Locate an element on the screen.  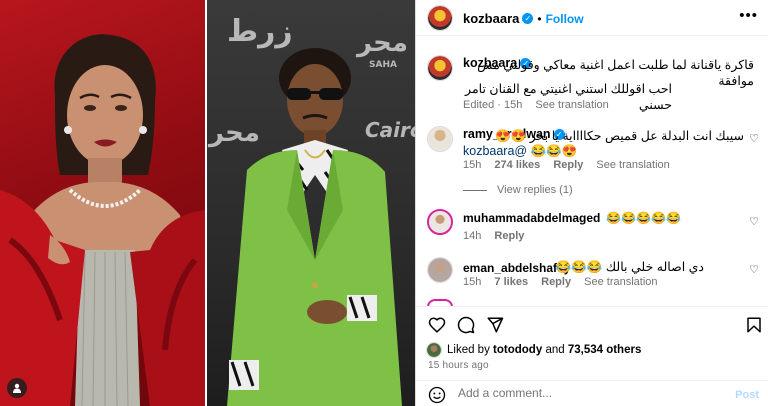
view-replies-button: View replies (1) is located at coordinates (518, 190).